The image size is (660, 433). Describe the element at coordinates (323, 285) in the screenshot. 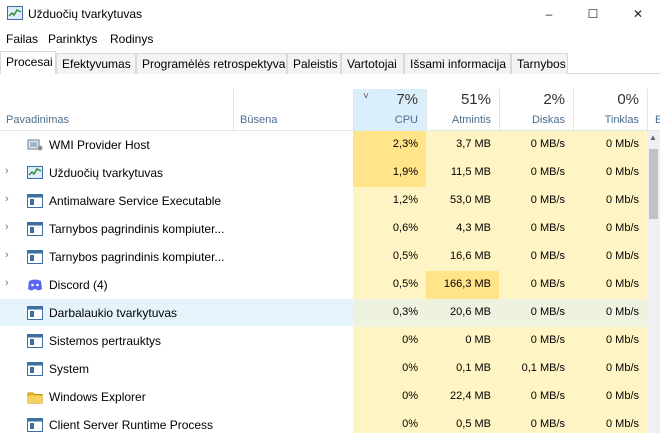

I see `process-row: › Discord (4) 0,5% 166,3 MB 0 MB/s 0 Mb/s` at that location.